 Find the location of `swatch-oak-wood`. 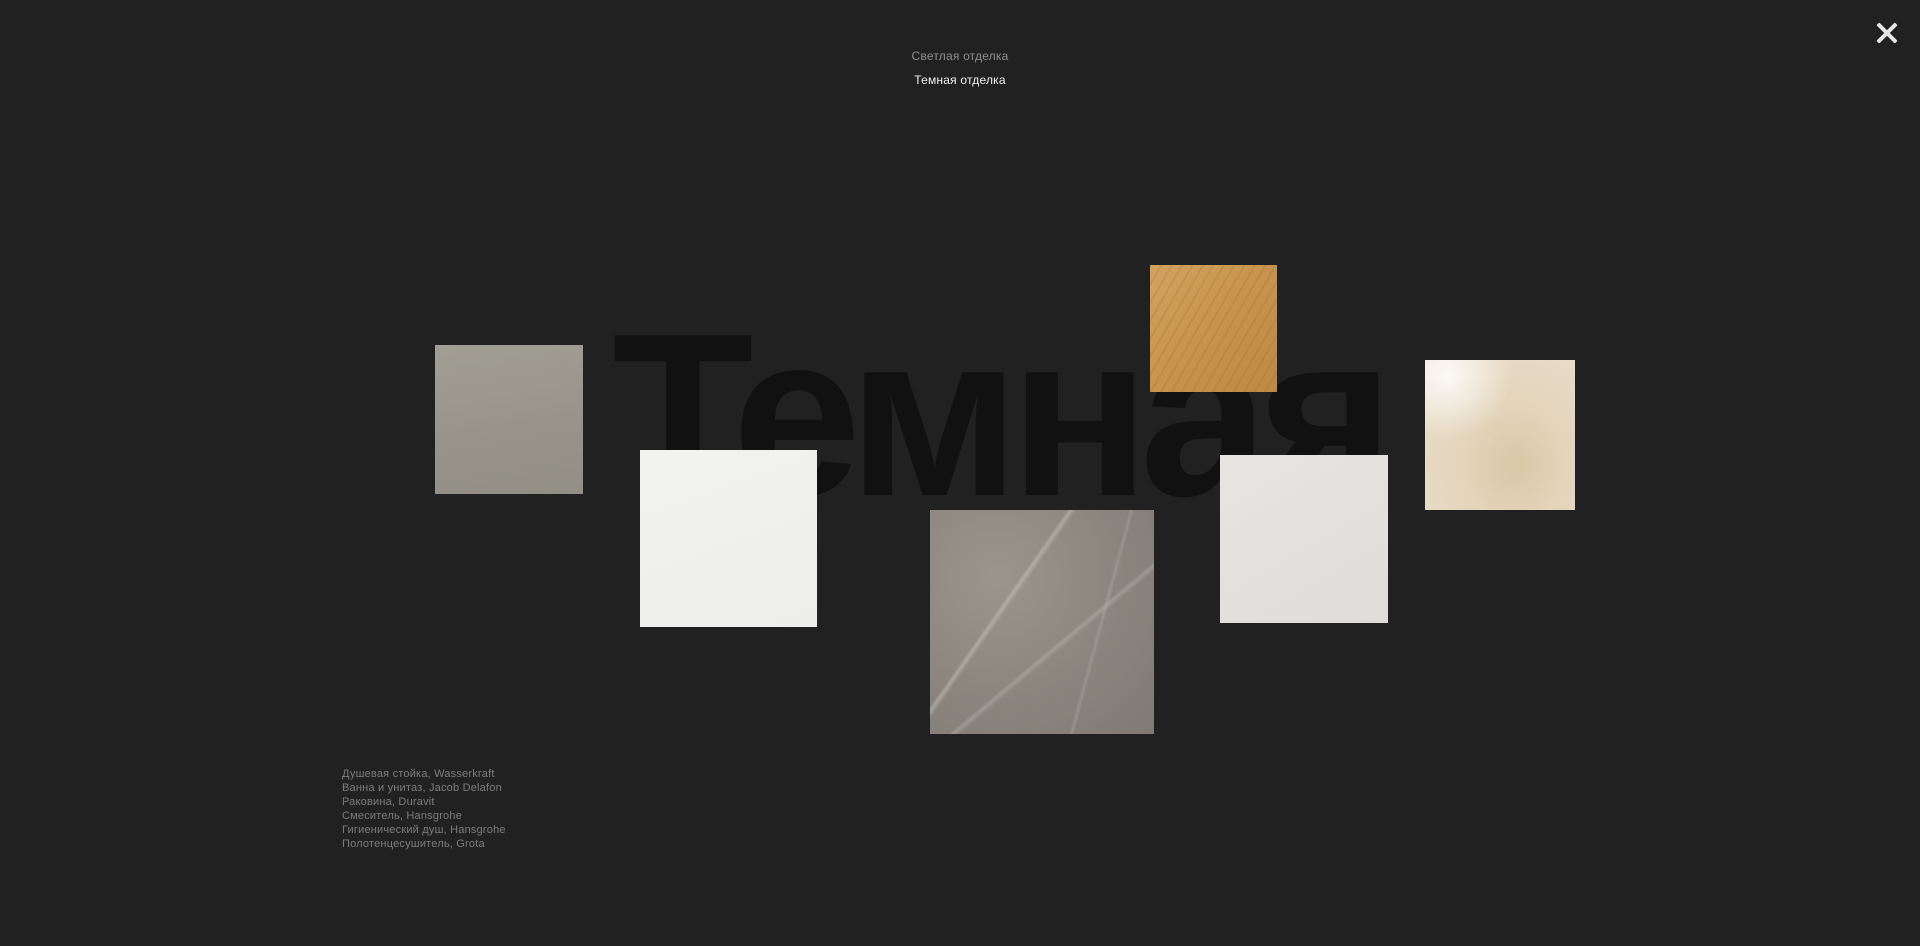

swatch-oak-wood is located at coordinates (1213, 328).